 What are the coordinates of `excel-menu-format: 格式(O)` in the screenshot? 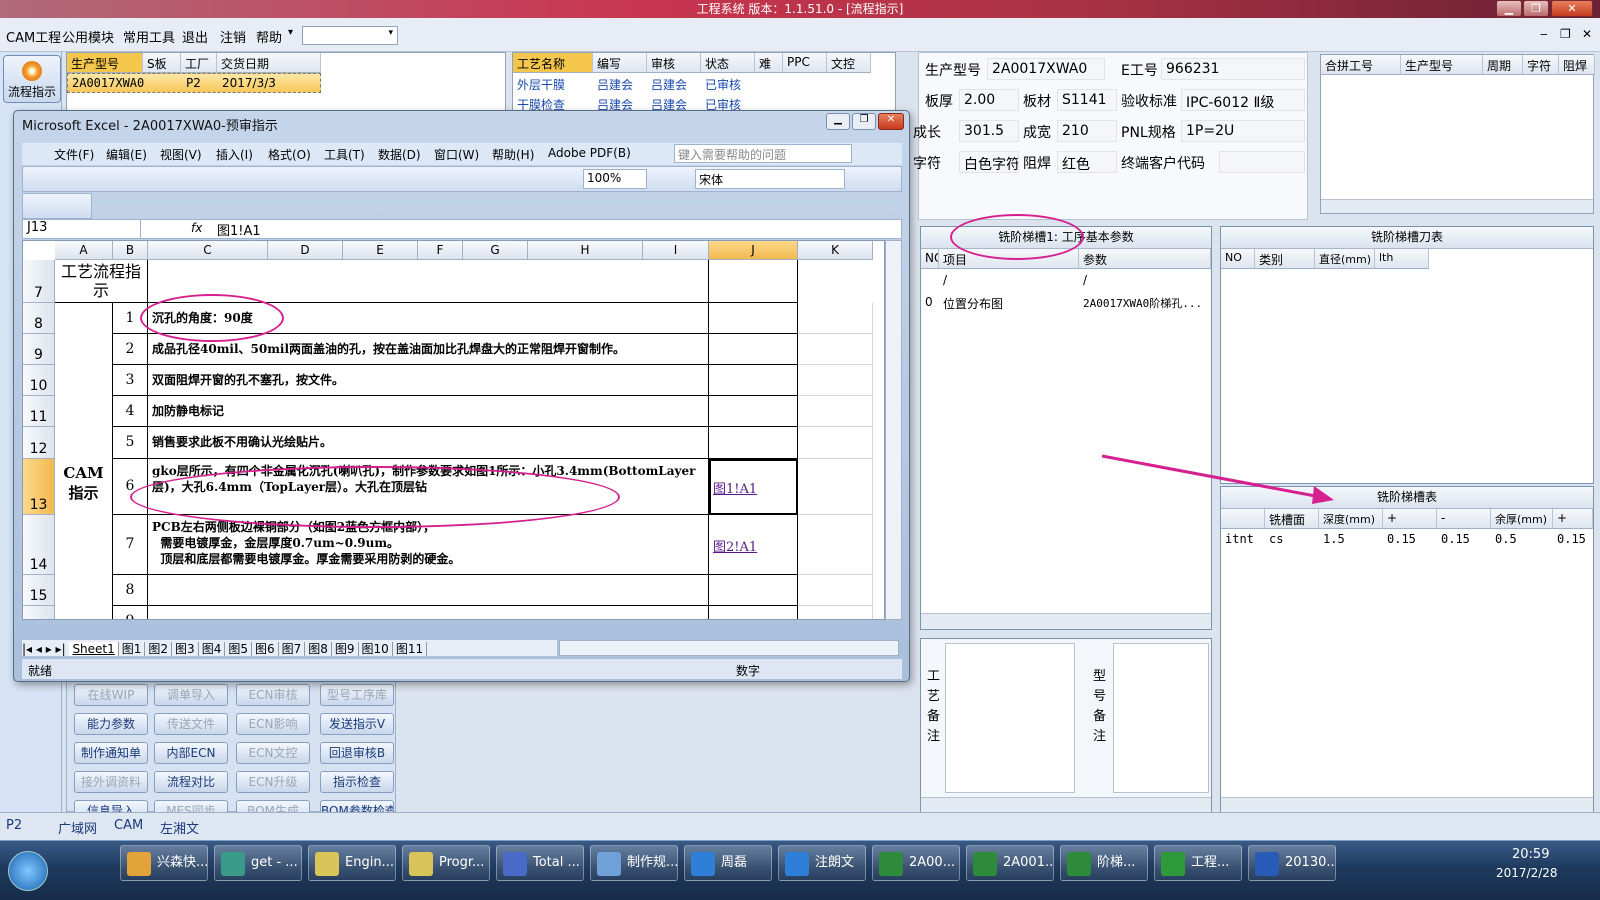 It's located at (289, 154).